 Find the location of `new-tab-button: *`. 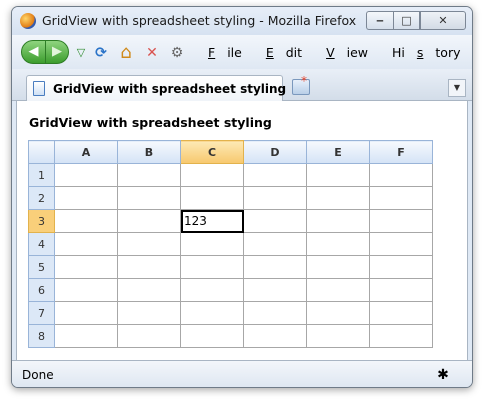

new-tab-button: * is located at coordinates (301, 84).